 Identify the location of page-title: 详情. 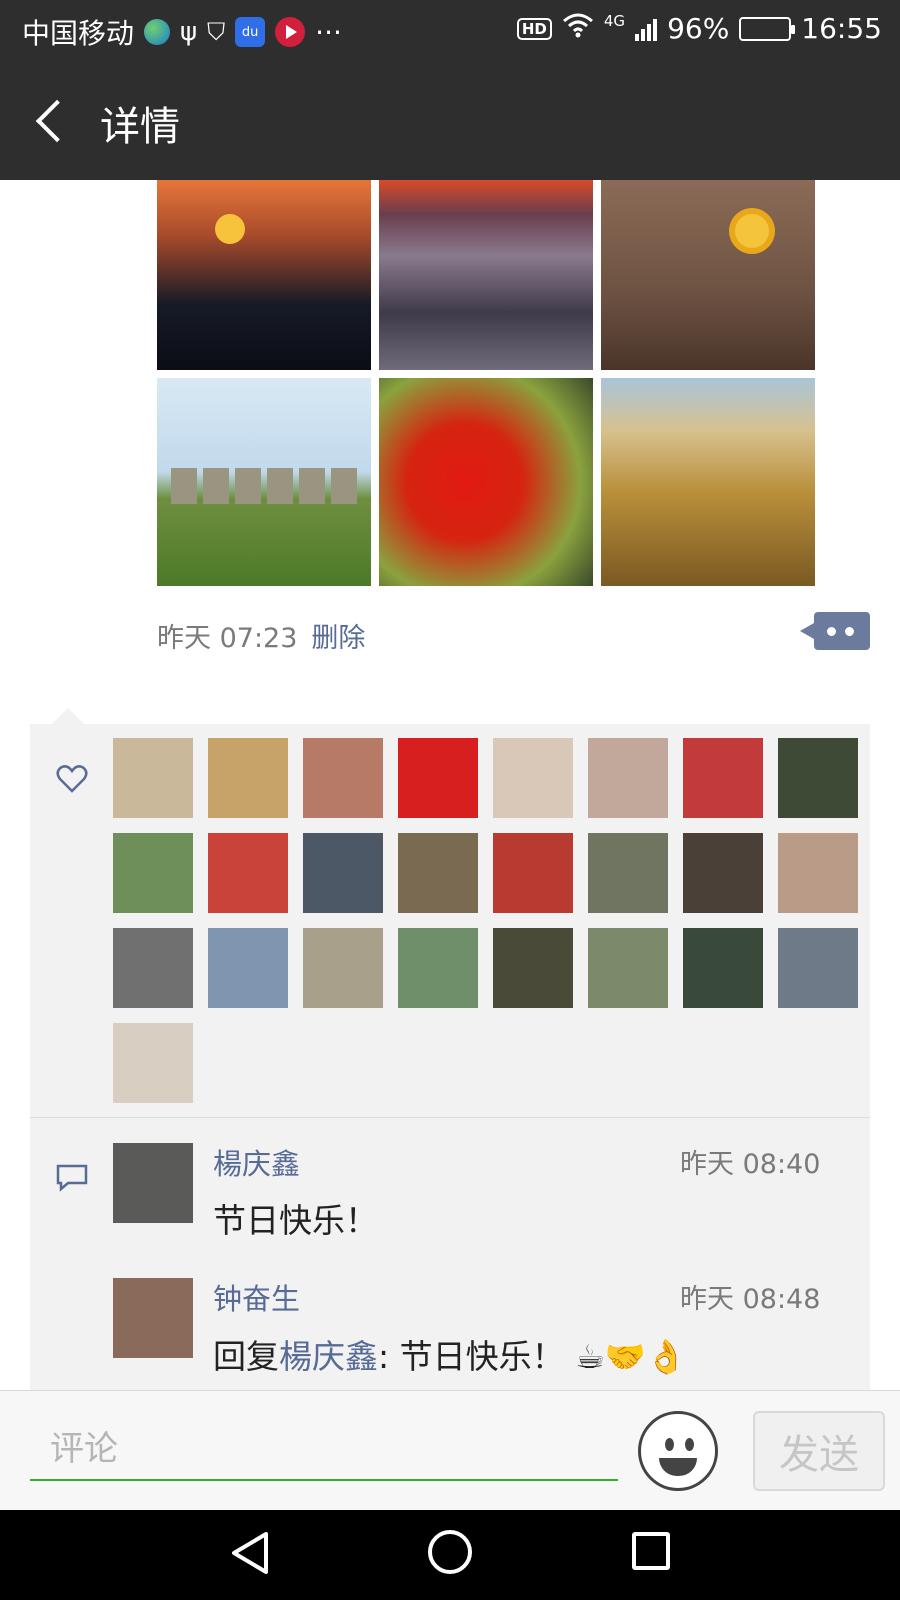
(140, 127).